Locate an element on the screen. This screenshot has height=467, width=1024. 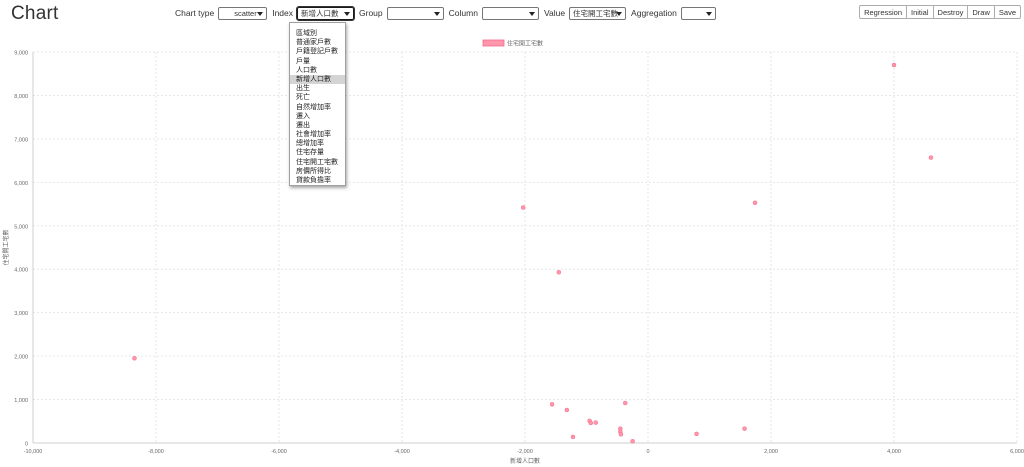
x-tick-label: 4,000 is located at coordinates (894, 452).